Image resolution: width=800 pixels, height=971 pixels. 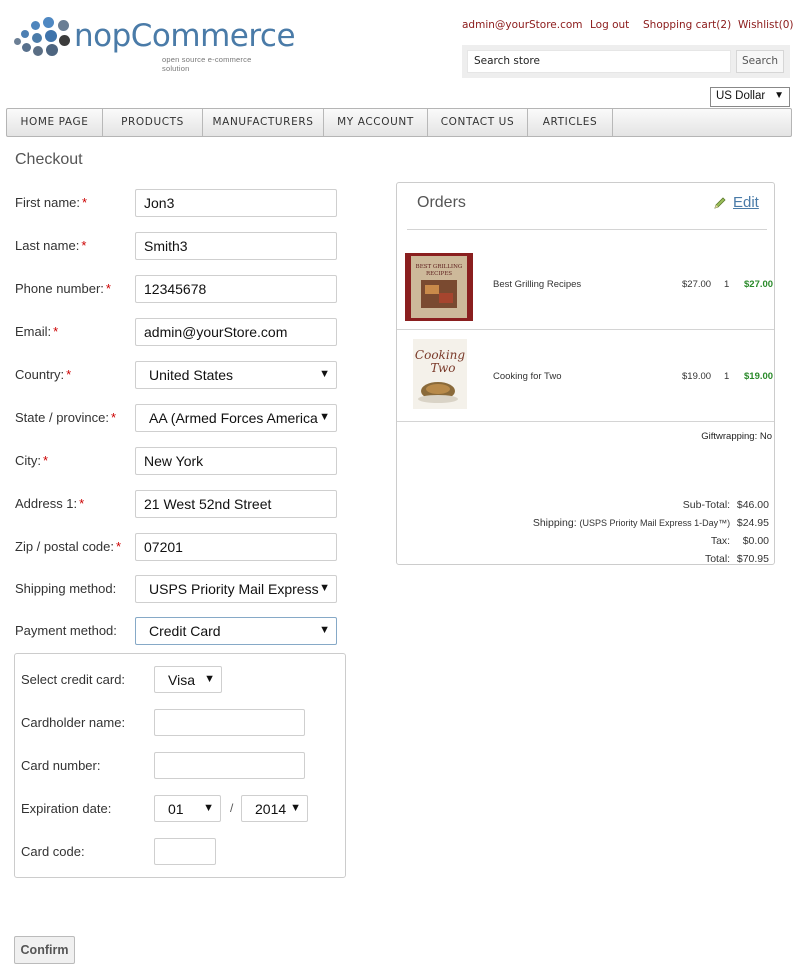 I want to click on payment-method-row: Payment method: Credit Card ▼, so click(x=177, y=631).